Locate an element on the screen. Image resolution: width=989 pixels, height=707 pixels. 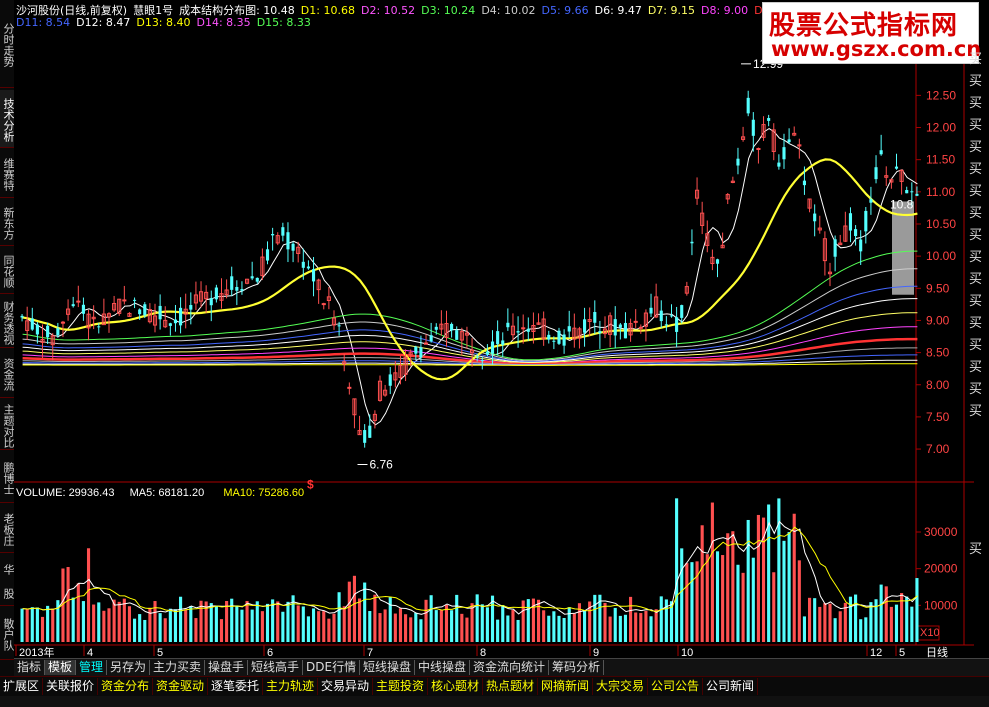
left-tab-9: 老板庄 is located at coordinates (7, 529).